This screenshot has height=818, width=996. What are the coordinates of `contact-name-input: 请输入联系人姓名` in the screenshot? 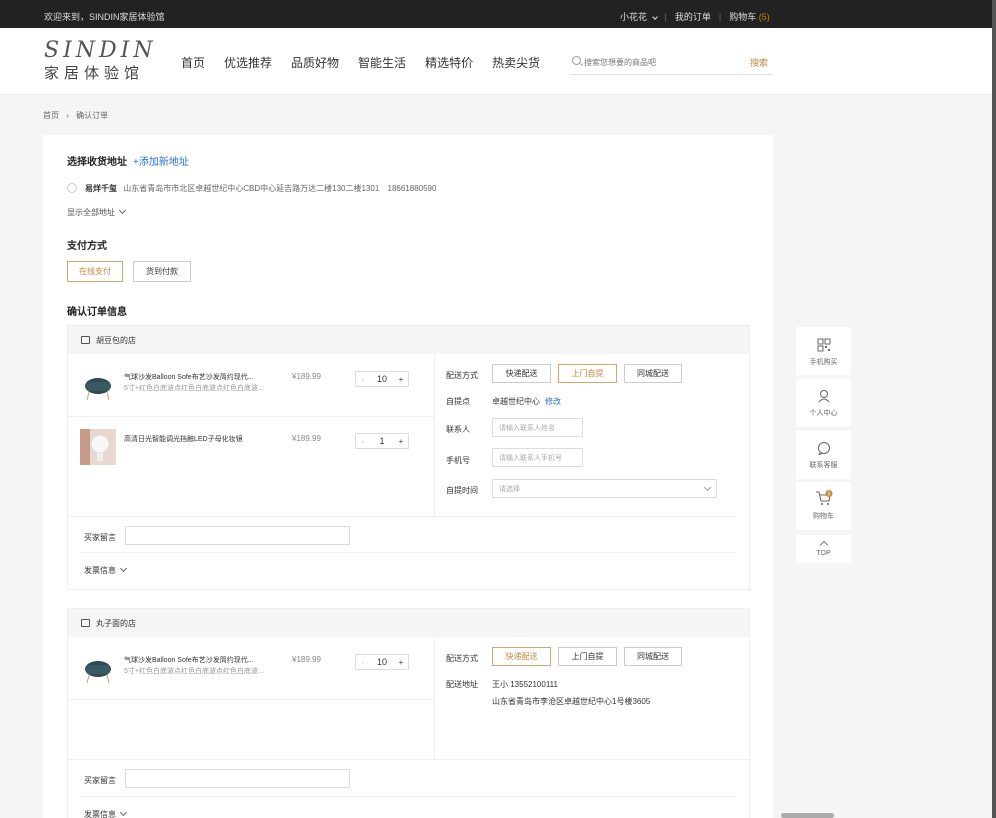 It's located at (537, 427).